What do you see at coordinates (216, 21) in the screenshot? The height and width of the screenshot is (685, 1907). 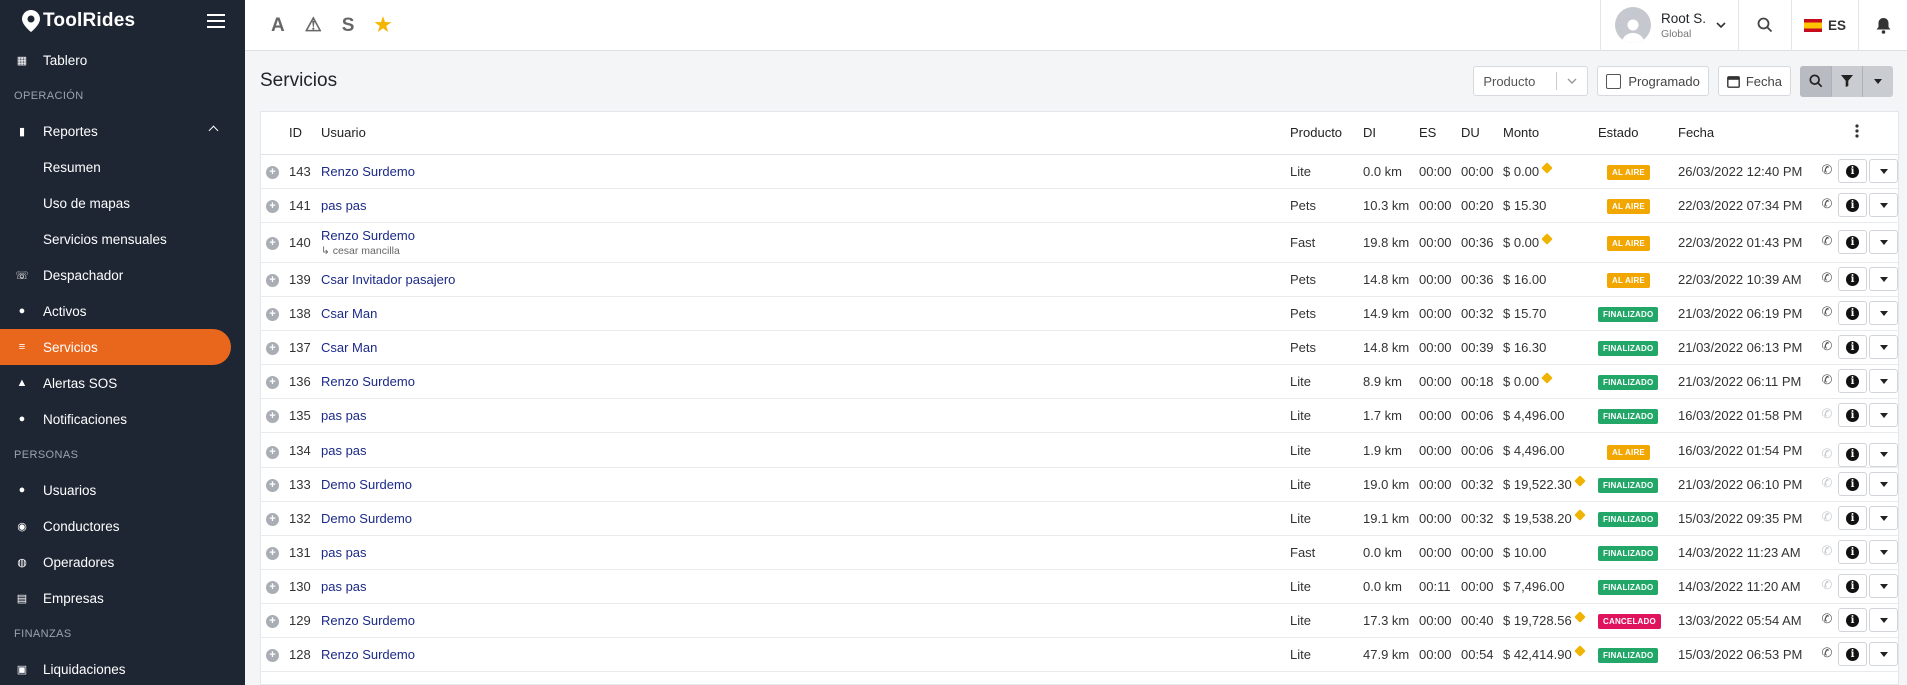 I see `hamburger-menu-icon` at bounding box center [216, 21].